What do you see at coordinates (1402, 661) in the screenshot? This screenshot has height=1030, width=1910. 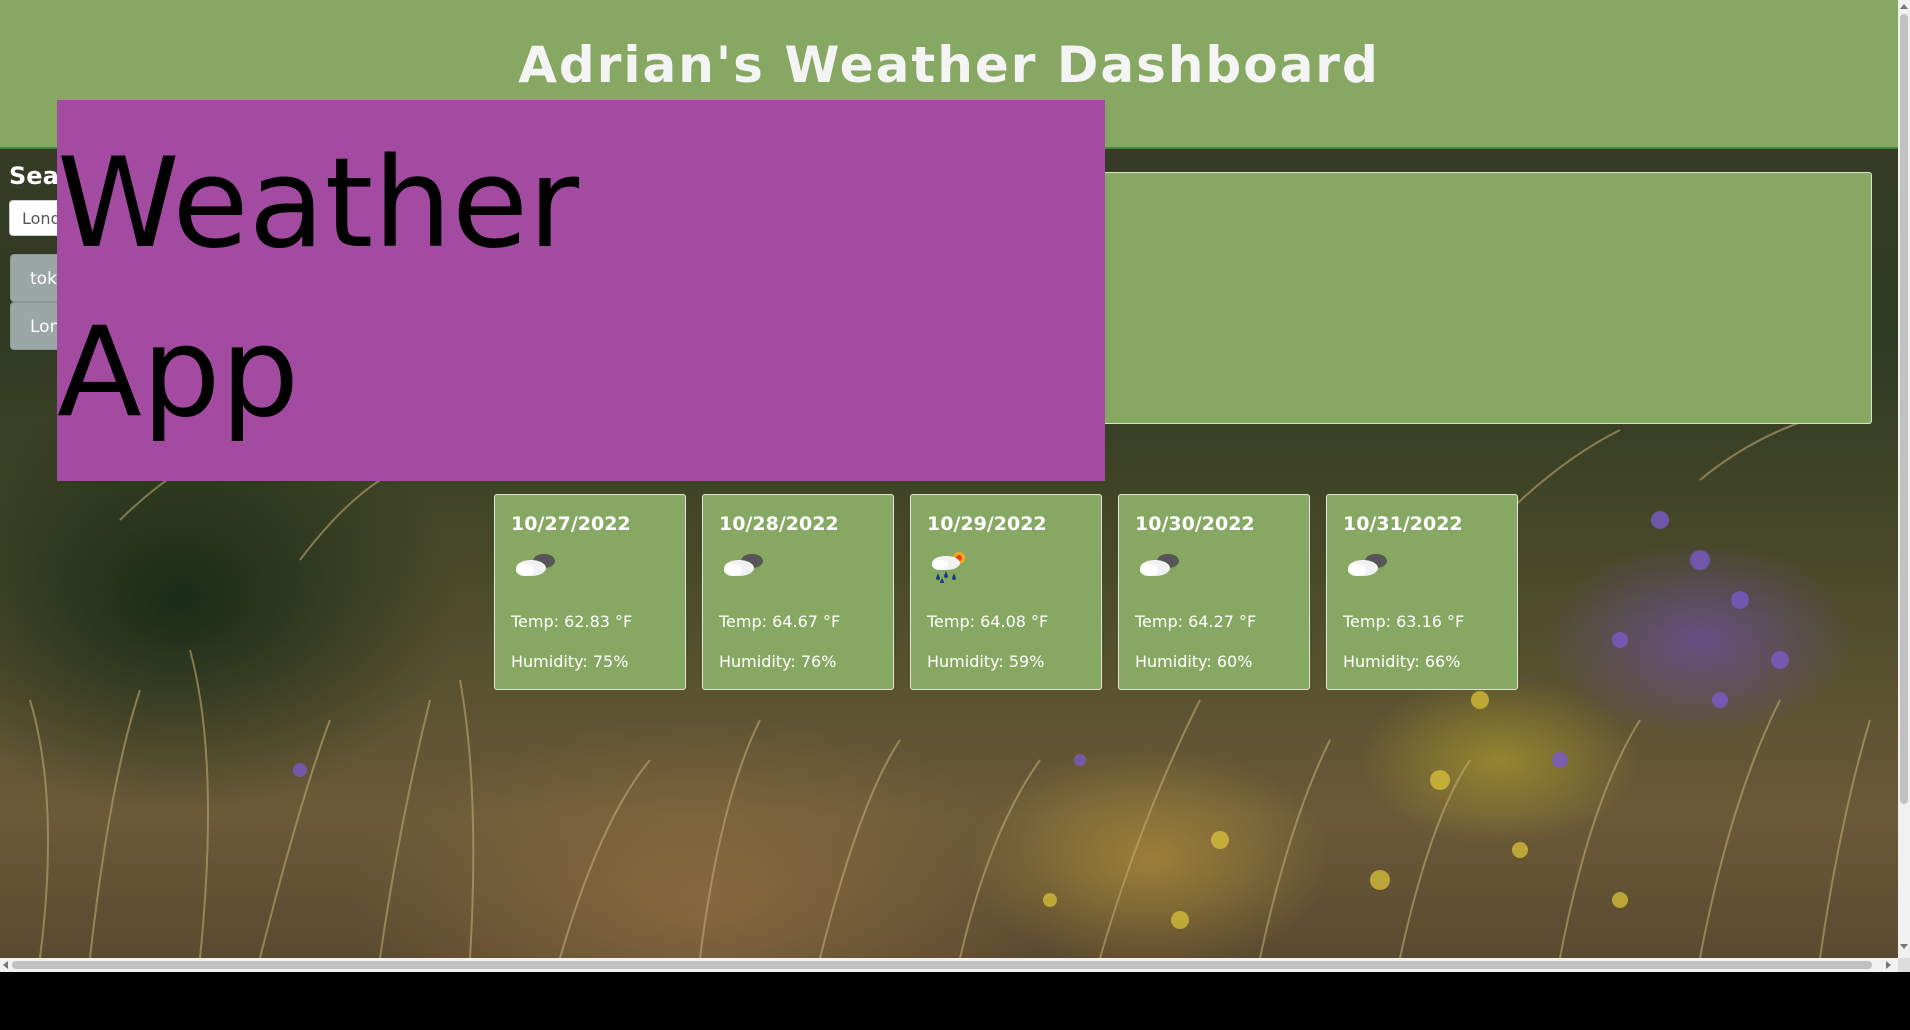 I see `forecast-humidity: Humidity: 66%` at bounding box center [1402, 661].